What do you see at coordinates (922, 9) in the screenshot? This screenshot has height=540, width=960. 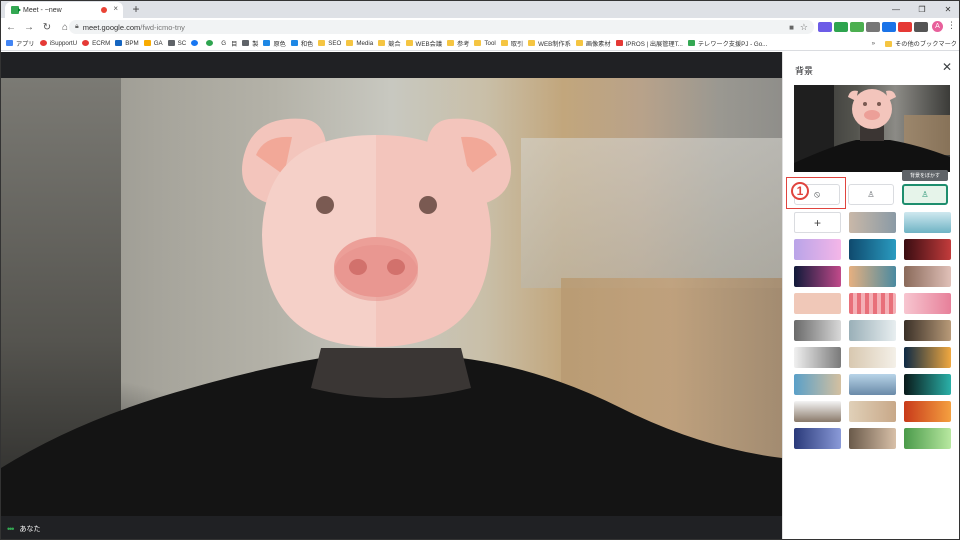 I see `maximize-button: ❐` at bounding box center [922, 9].